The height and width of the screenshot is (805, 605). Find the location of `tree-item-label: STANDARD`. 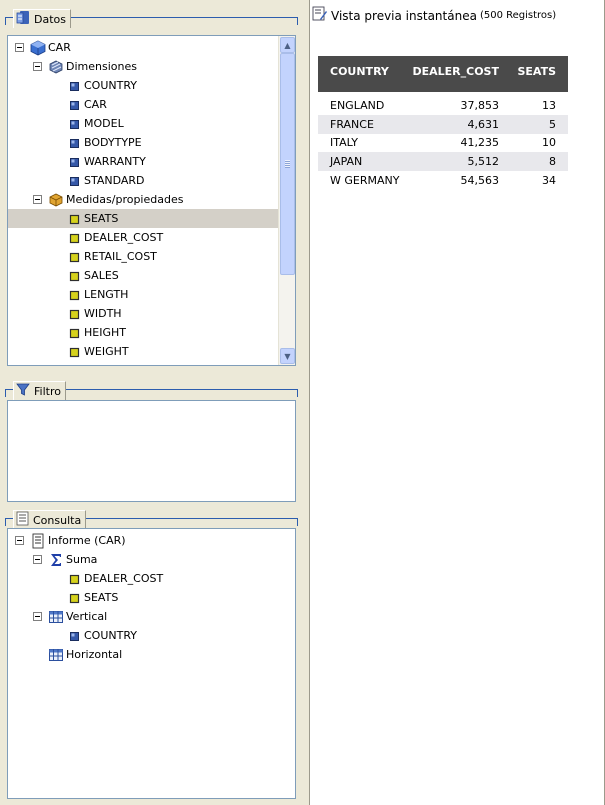

tree-item-label: STANDARD is located at coordinates (114, 180).